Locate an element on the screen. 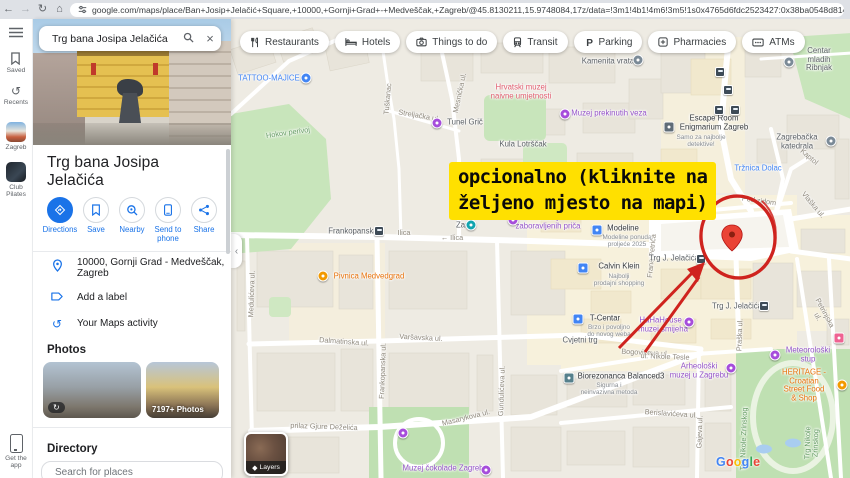 The image size is (850, 478). search-icon is located at coordinates (188, 39).